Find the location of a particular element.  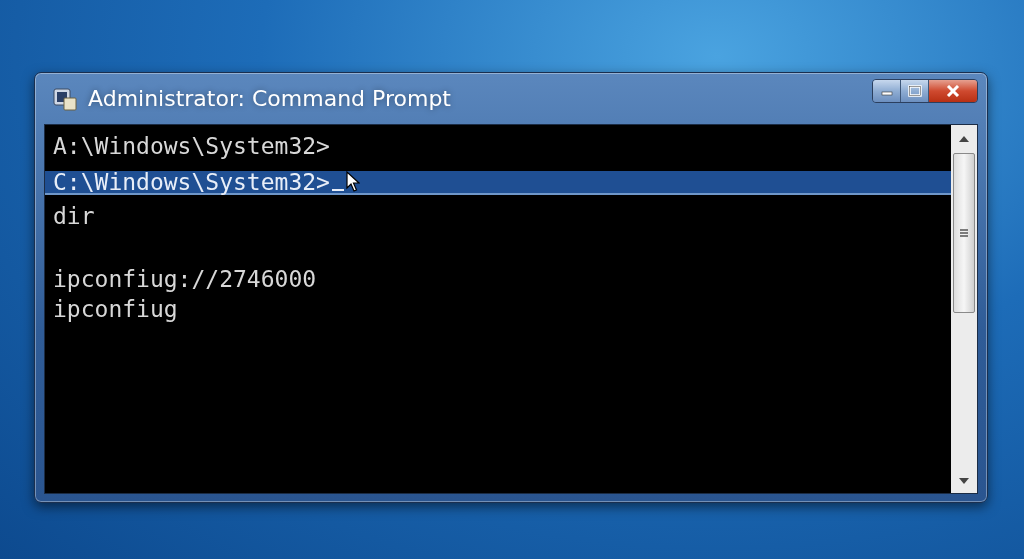

scroll-down-arrow-icon is located at coordinates (964, 481).